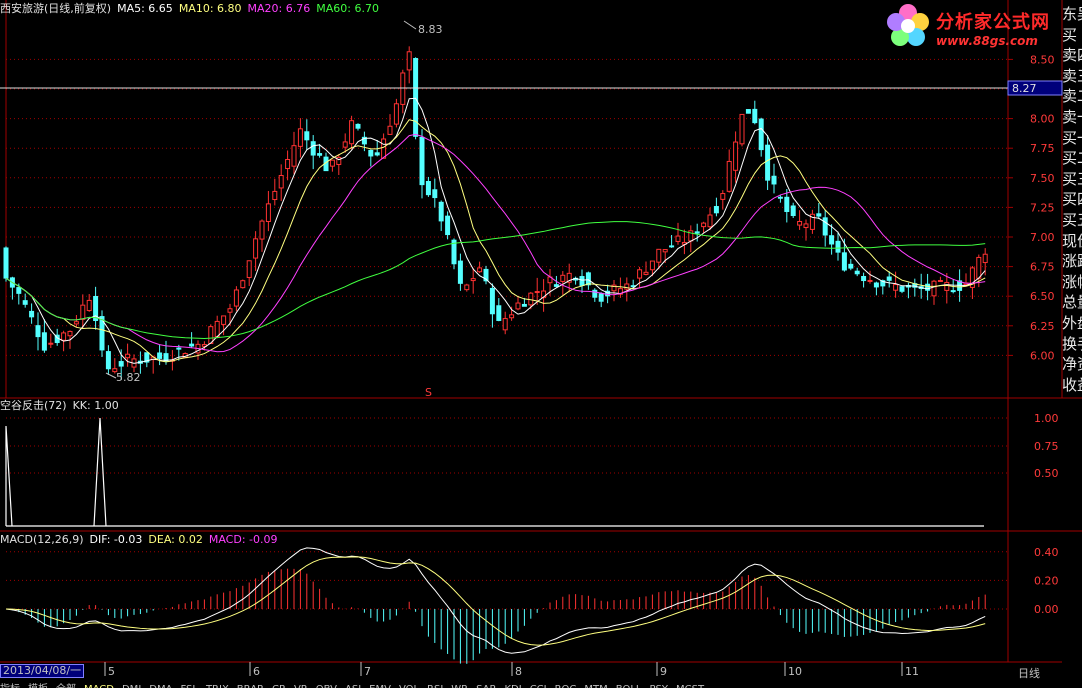  Describe the element at coordinates (1072, 220) in the screenshot. I see `quote-field-label: 买五` at that location.